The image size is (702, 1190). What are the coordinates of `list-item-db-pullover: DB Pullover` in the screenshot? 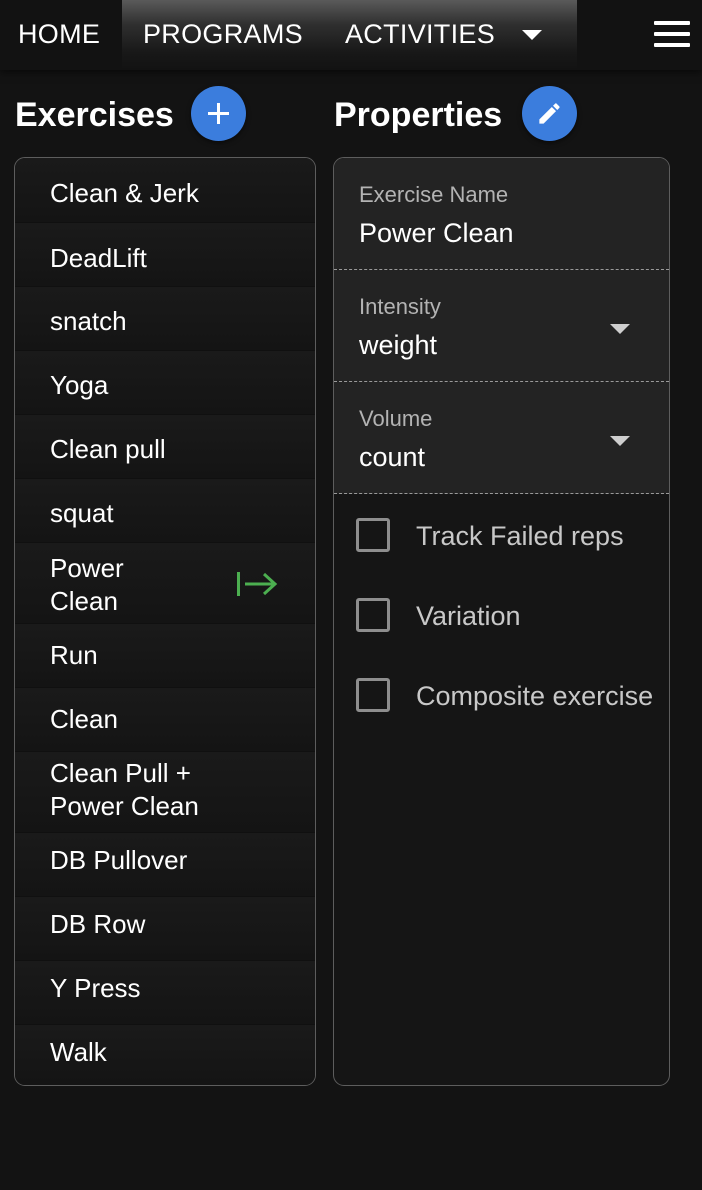 It's located at (165, 865).